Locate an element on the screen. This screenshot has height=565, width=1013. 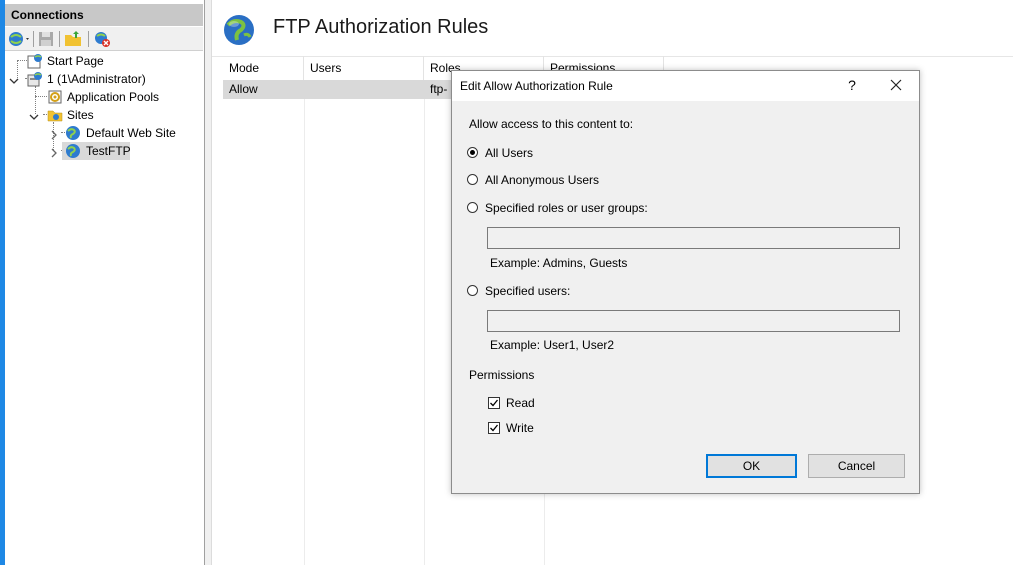
connect-icon is located at coordinates (18, 39).